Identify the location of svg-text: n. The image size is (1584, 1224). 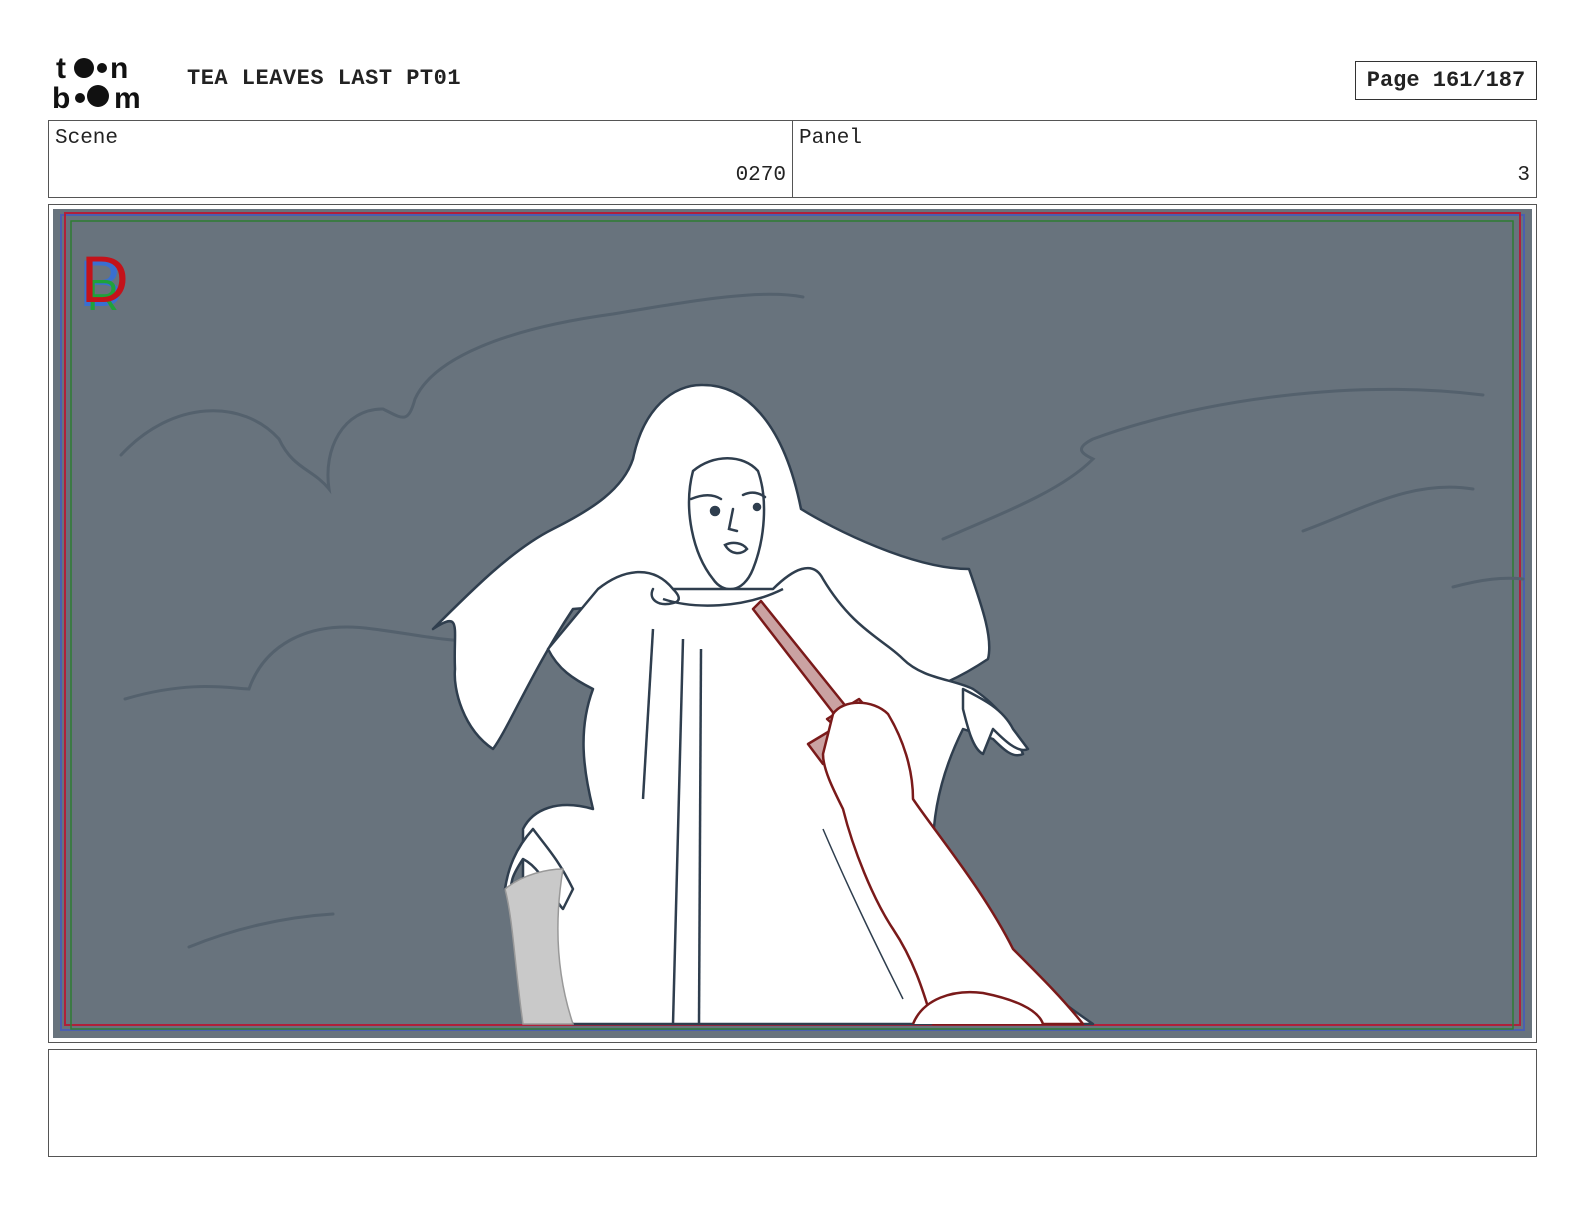
(119, 68).